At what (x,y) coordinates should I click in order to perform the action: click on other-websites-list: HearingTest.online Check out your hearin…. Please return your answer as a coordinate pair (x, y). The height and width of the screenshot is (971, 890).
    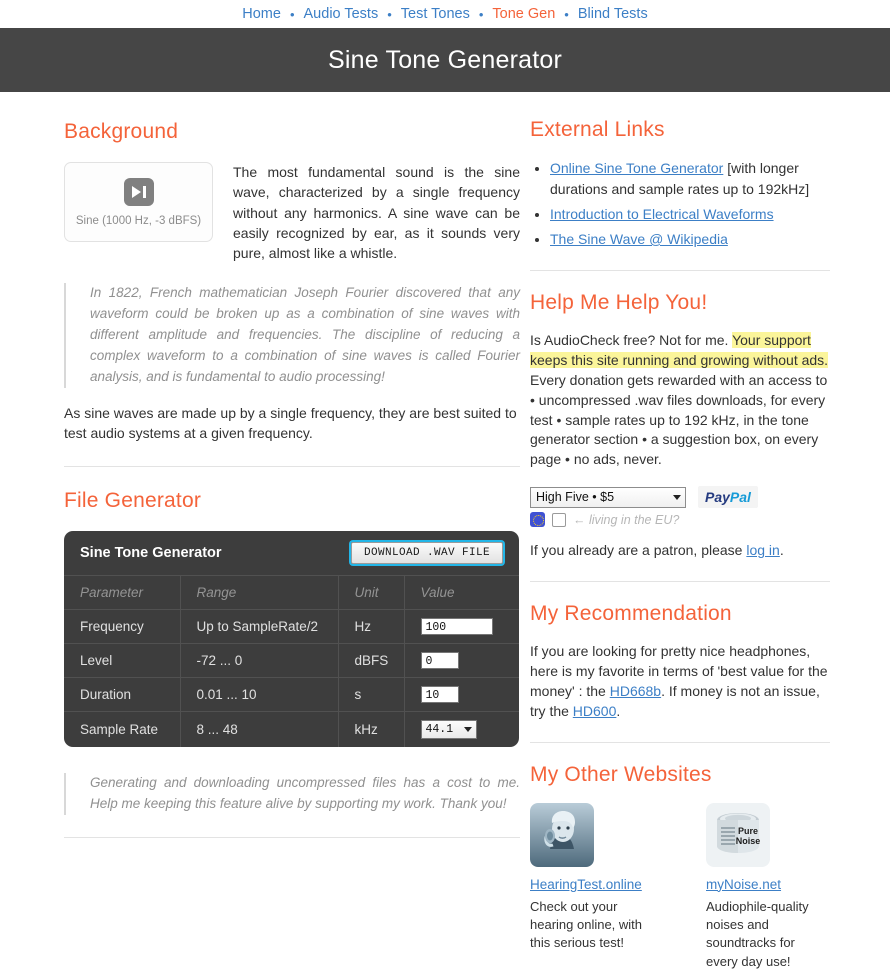
    Looking at the image, I should click on (680, 887).